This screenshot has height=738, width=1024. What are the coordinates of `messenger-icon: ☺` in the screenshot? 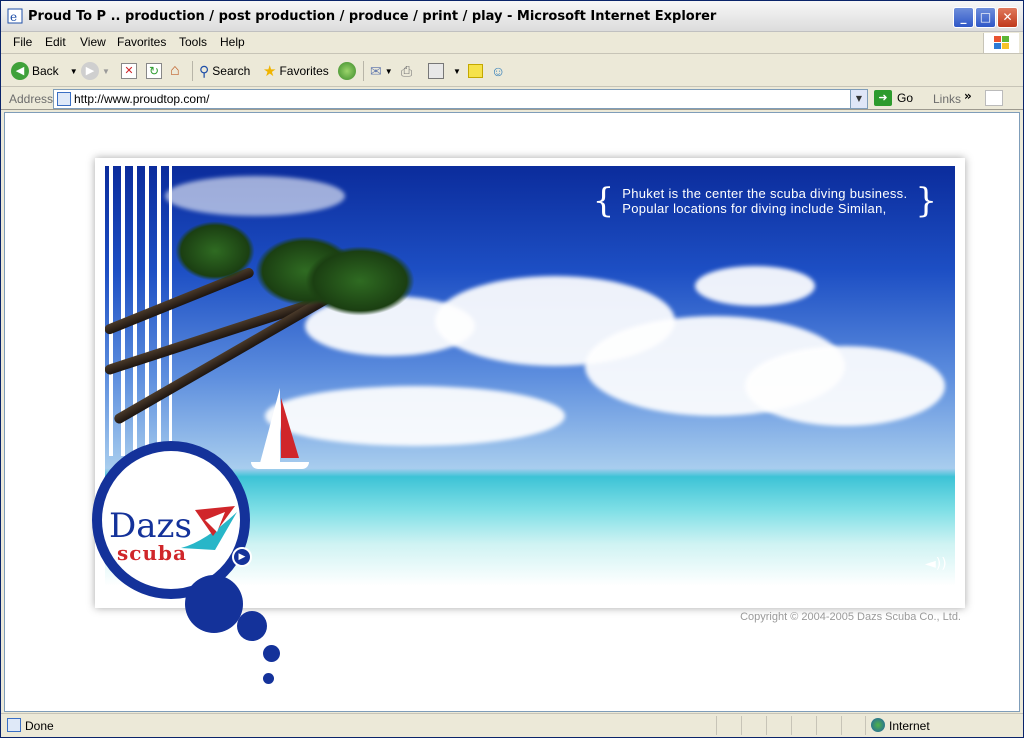 It's located at (498, 71).